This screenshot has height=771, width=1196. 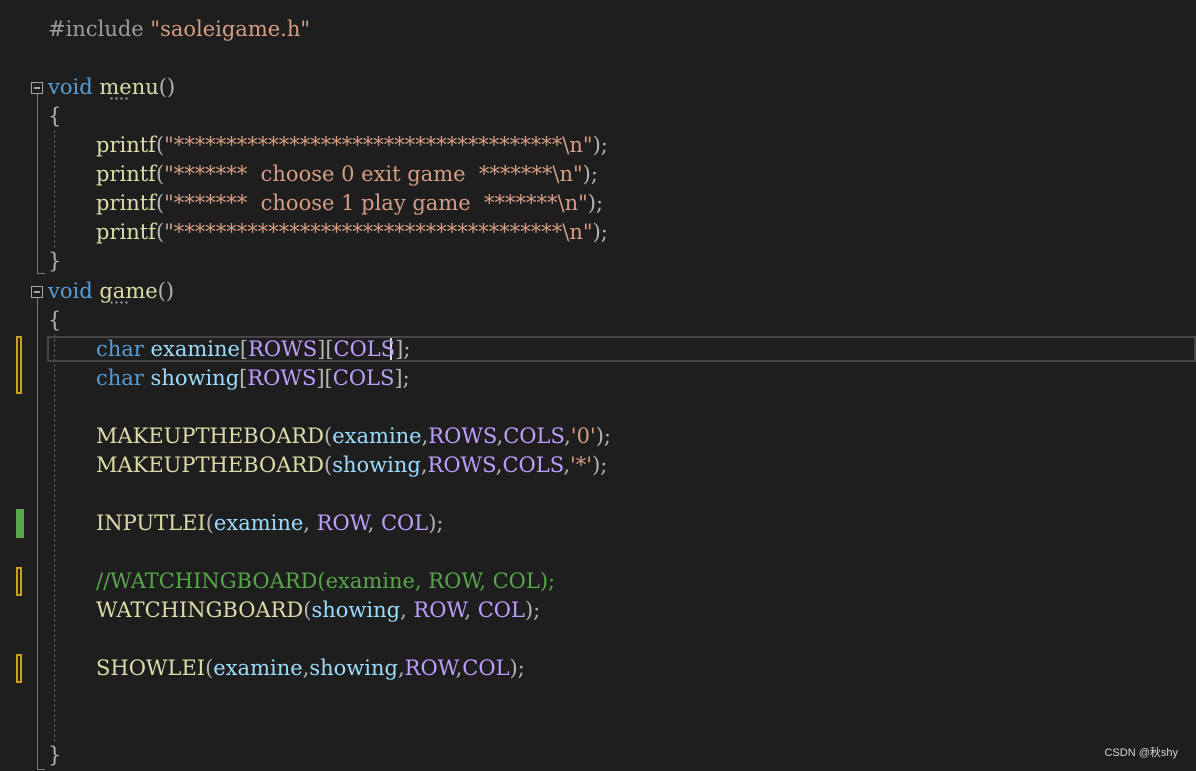 I want to click on preprocessor-directive: #include, so click(x=96, y=29).